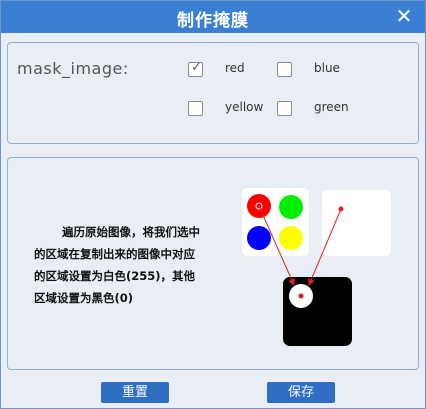 The height and width of the screenshot is (409, 426). Describe the element at coordinates (73, 68) in the screenshot. I see `mask-image-label: mask_image:` at that location.